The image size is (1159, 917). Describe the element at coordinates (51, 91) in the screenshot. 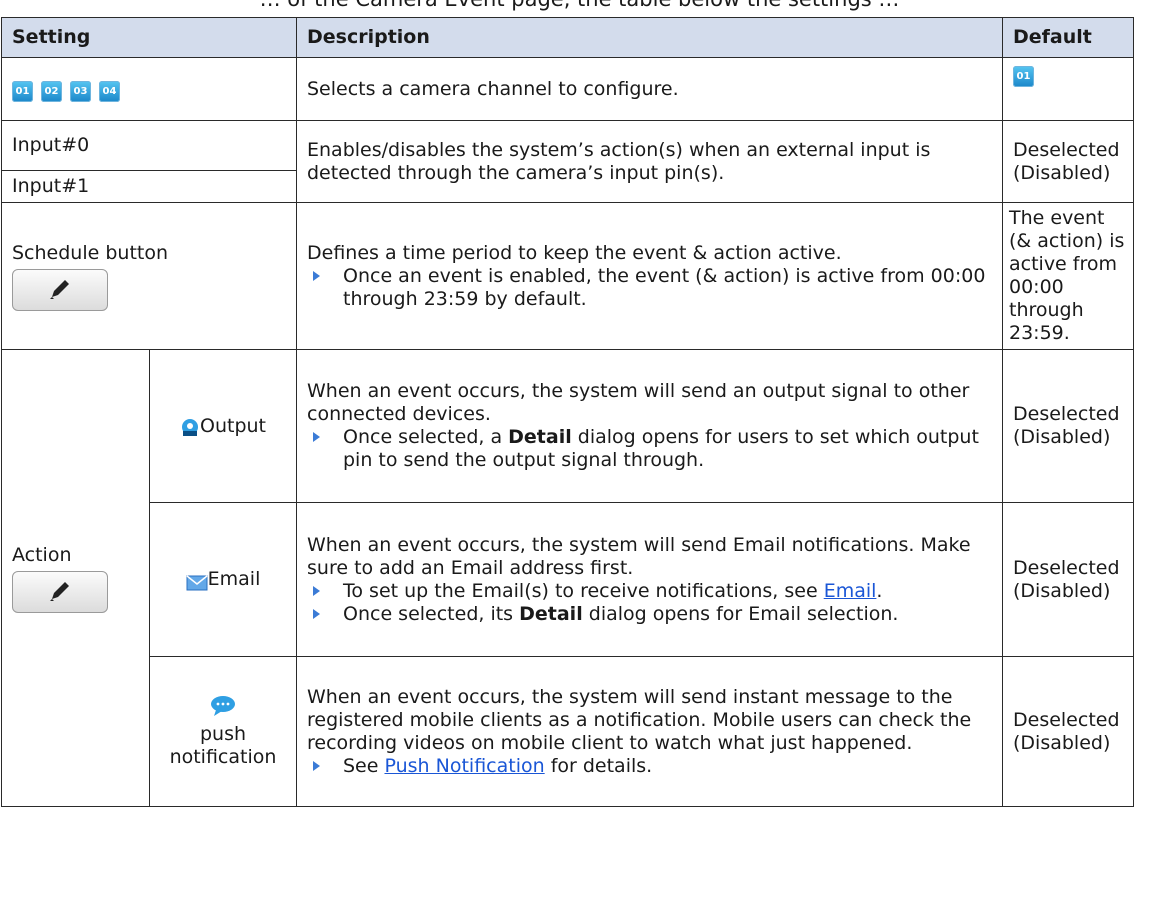

I see `channel-02-button: 02` at that location.